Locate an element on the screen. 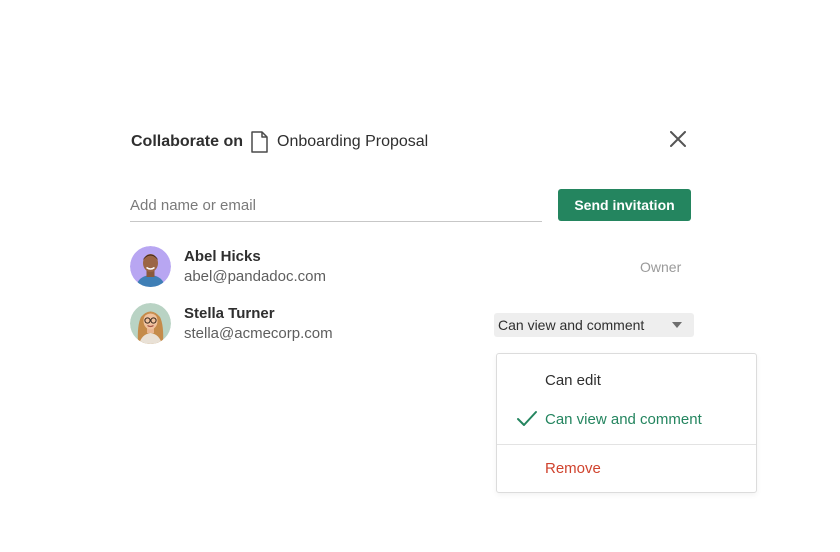 The width and height of the screenshot is (840, 552). menu-item-can-edit: Can edit is located at coordinates (626, 381).